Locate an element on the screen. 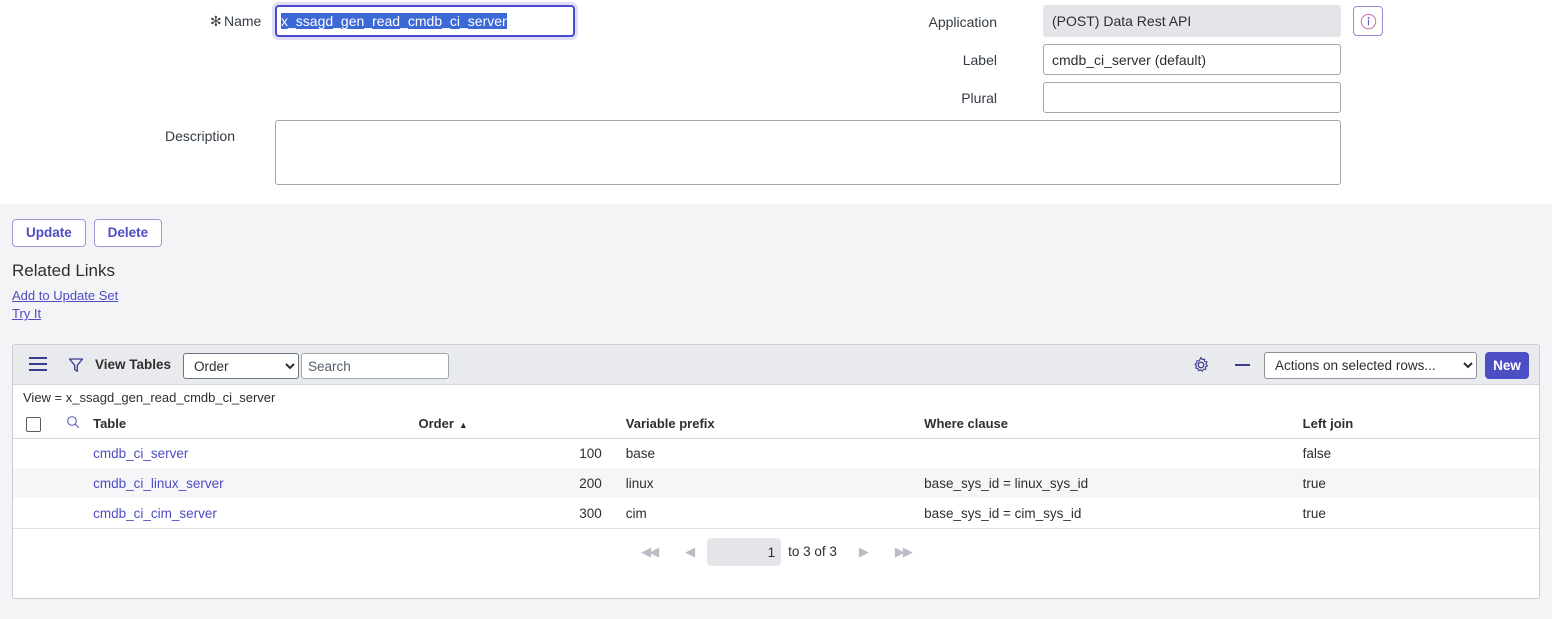  cell-table: cmdb_ci_cim_server is located at coordinates (255, 513).